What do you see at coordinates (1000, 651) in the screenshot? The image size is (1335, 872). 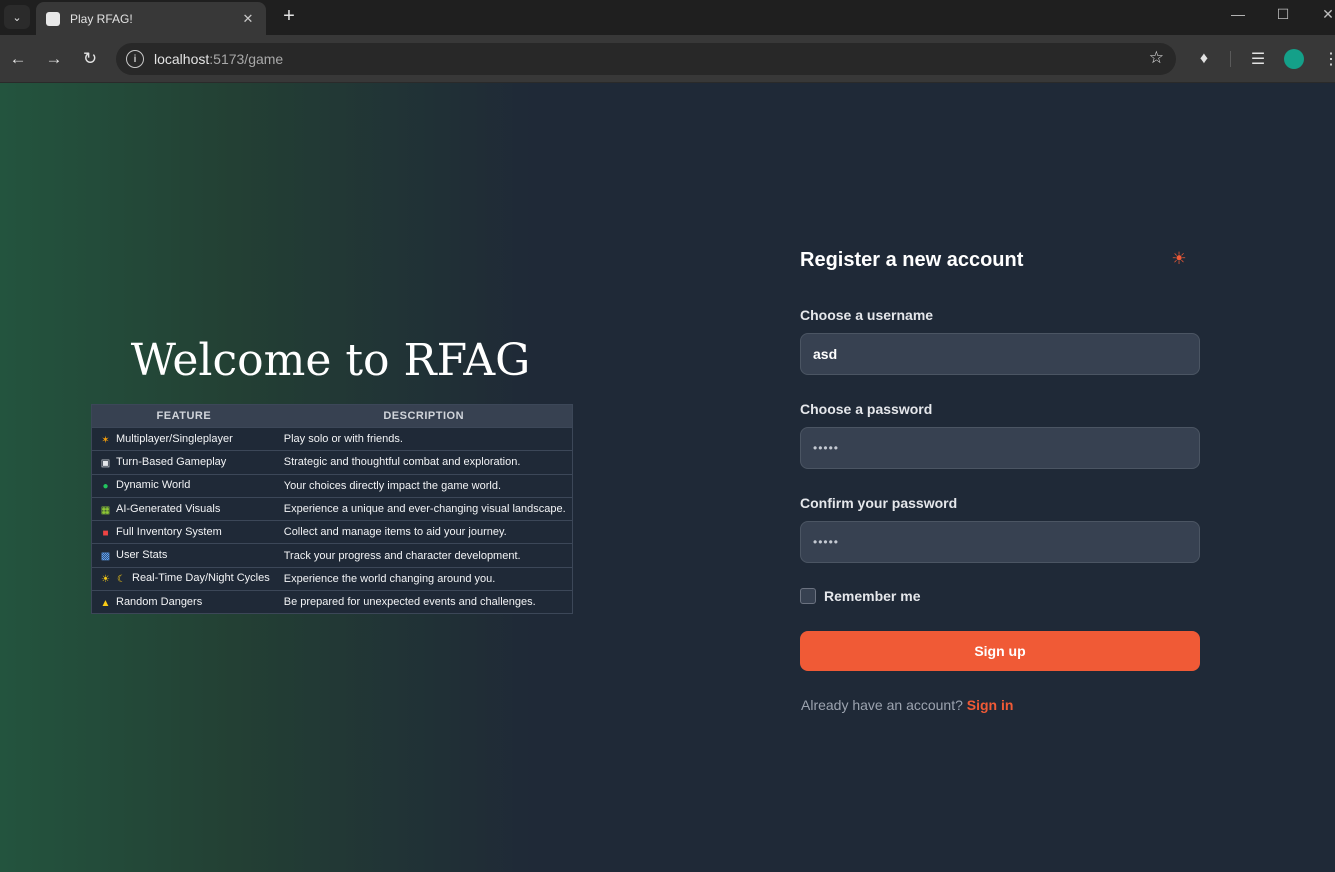 I see `sign-up-button: Sign up` at bounding box center [1000, 651].